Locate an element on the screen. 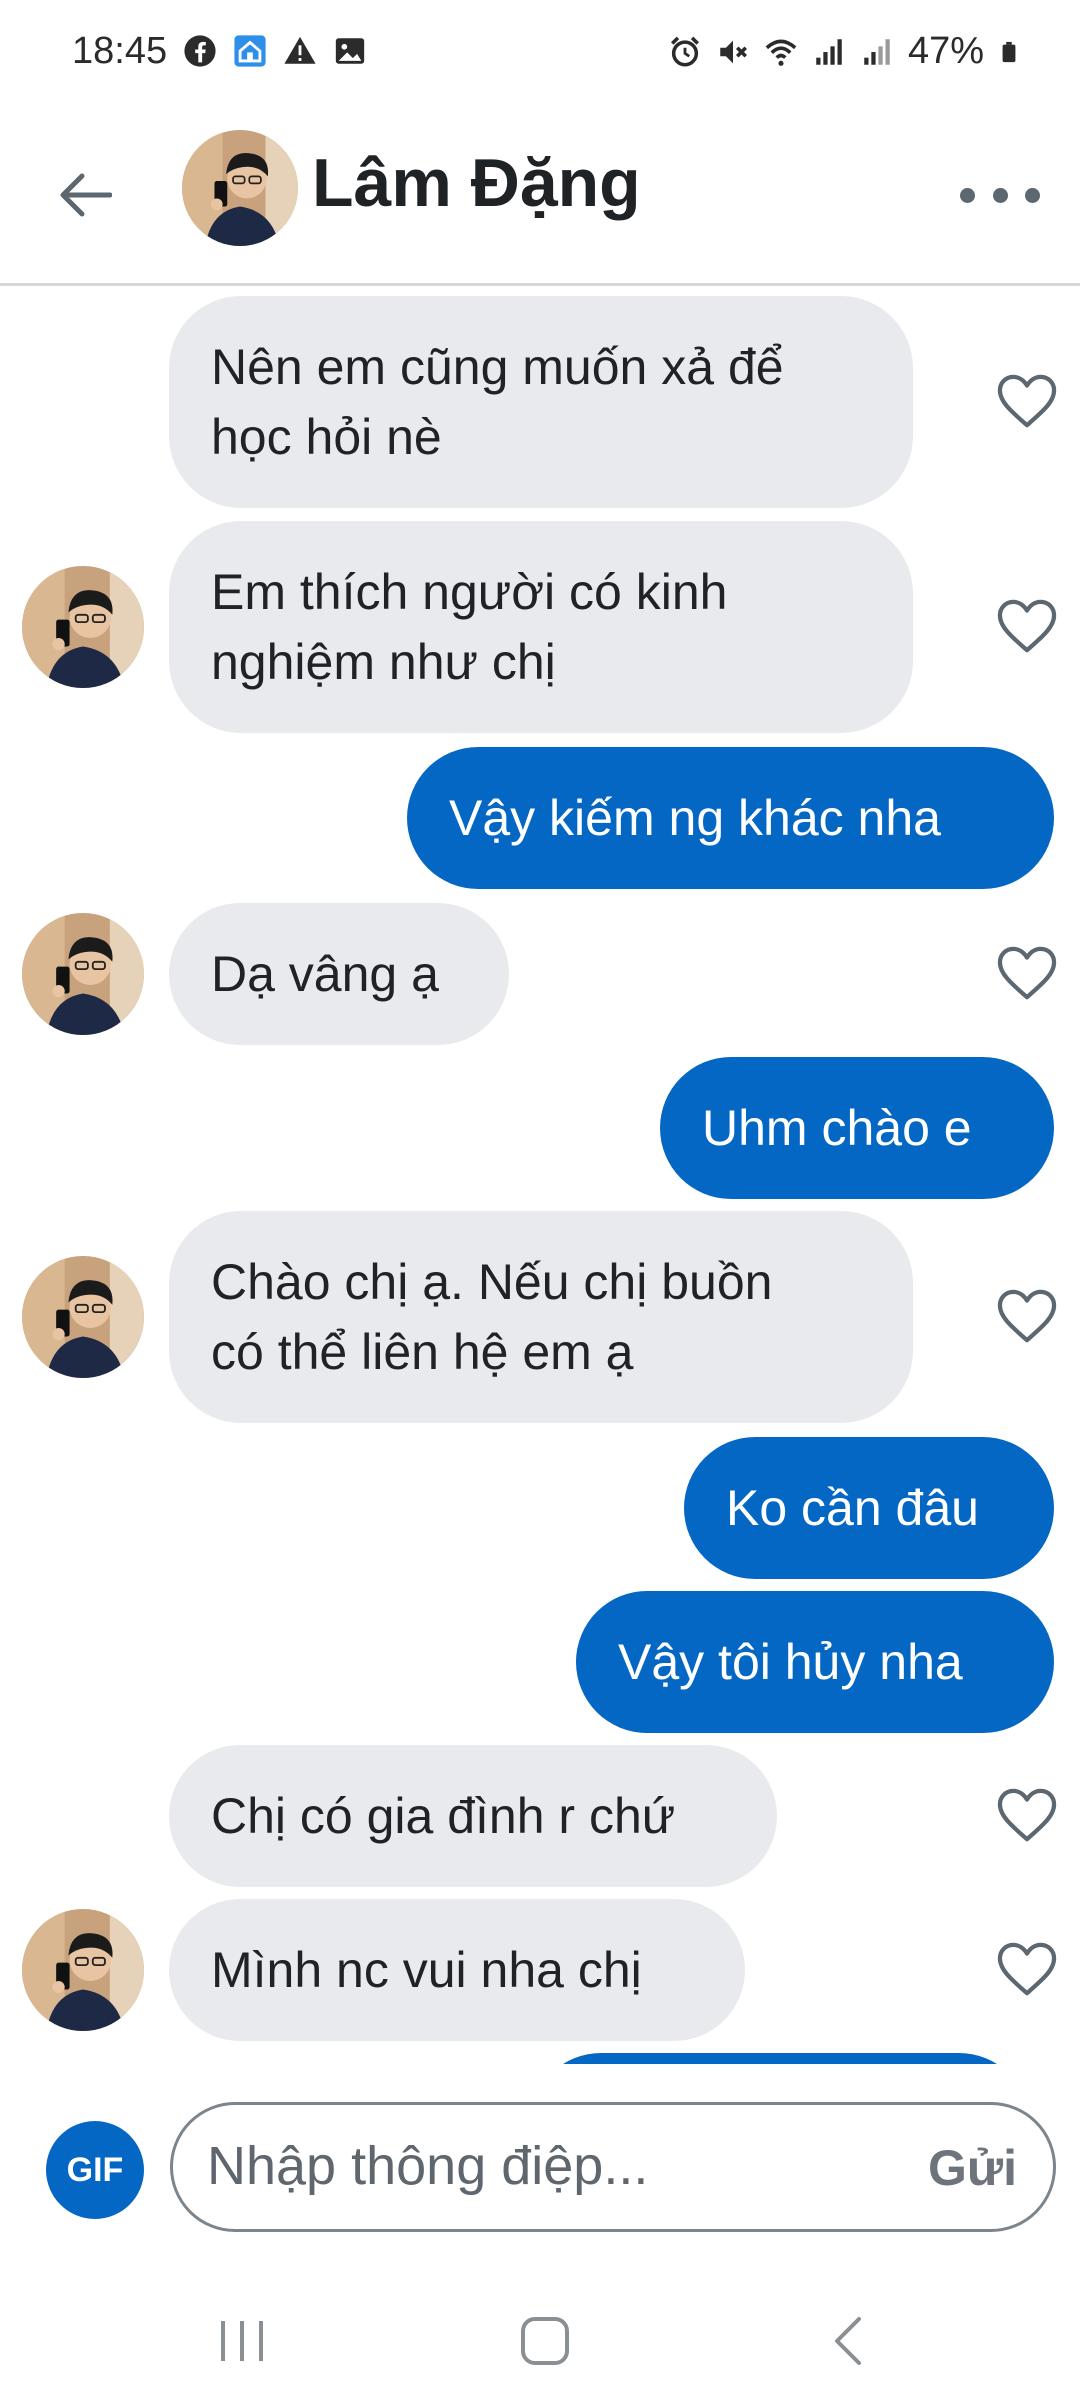 This screenshot has width=1080, height=2400. outgoing-message-bubble: Uhm chào e is located at coordinates (857, 1128).